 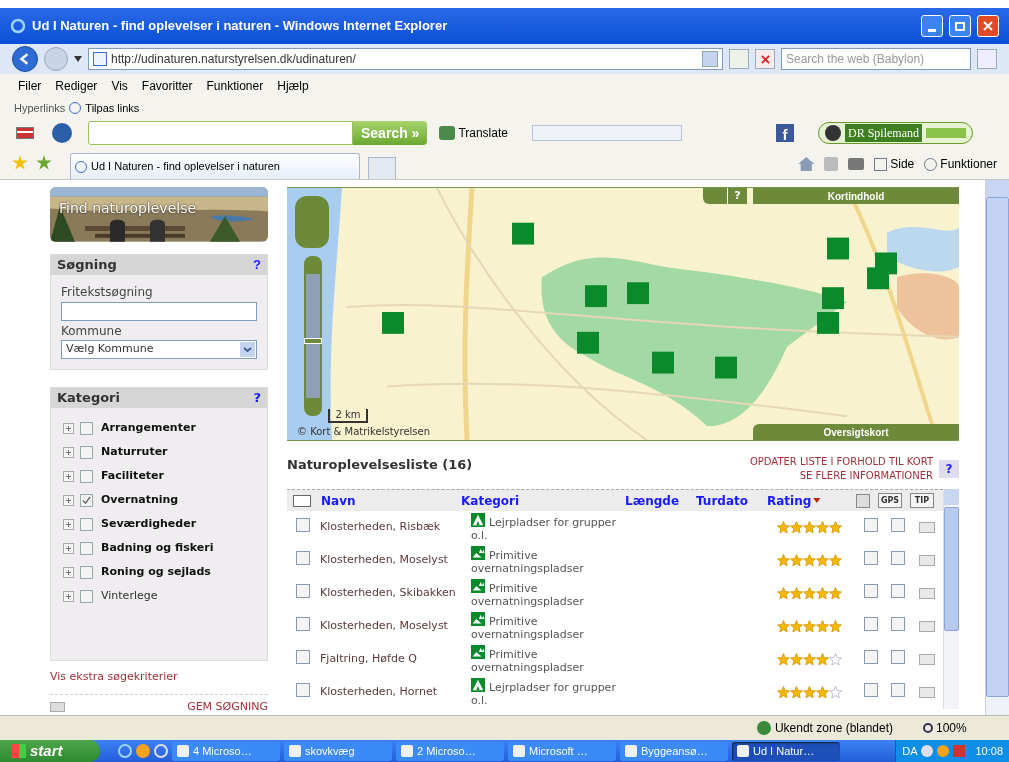 I want to click on menu-item: Favoritter, so click(x=167, y=86).